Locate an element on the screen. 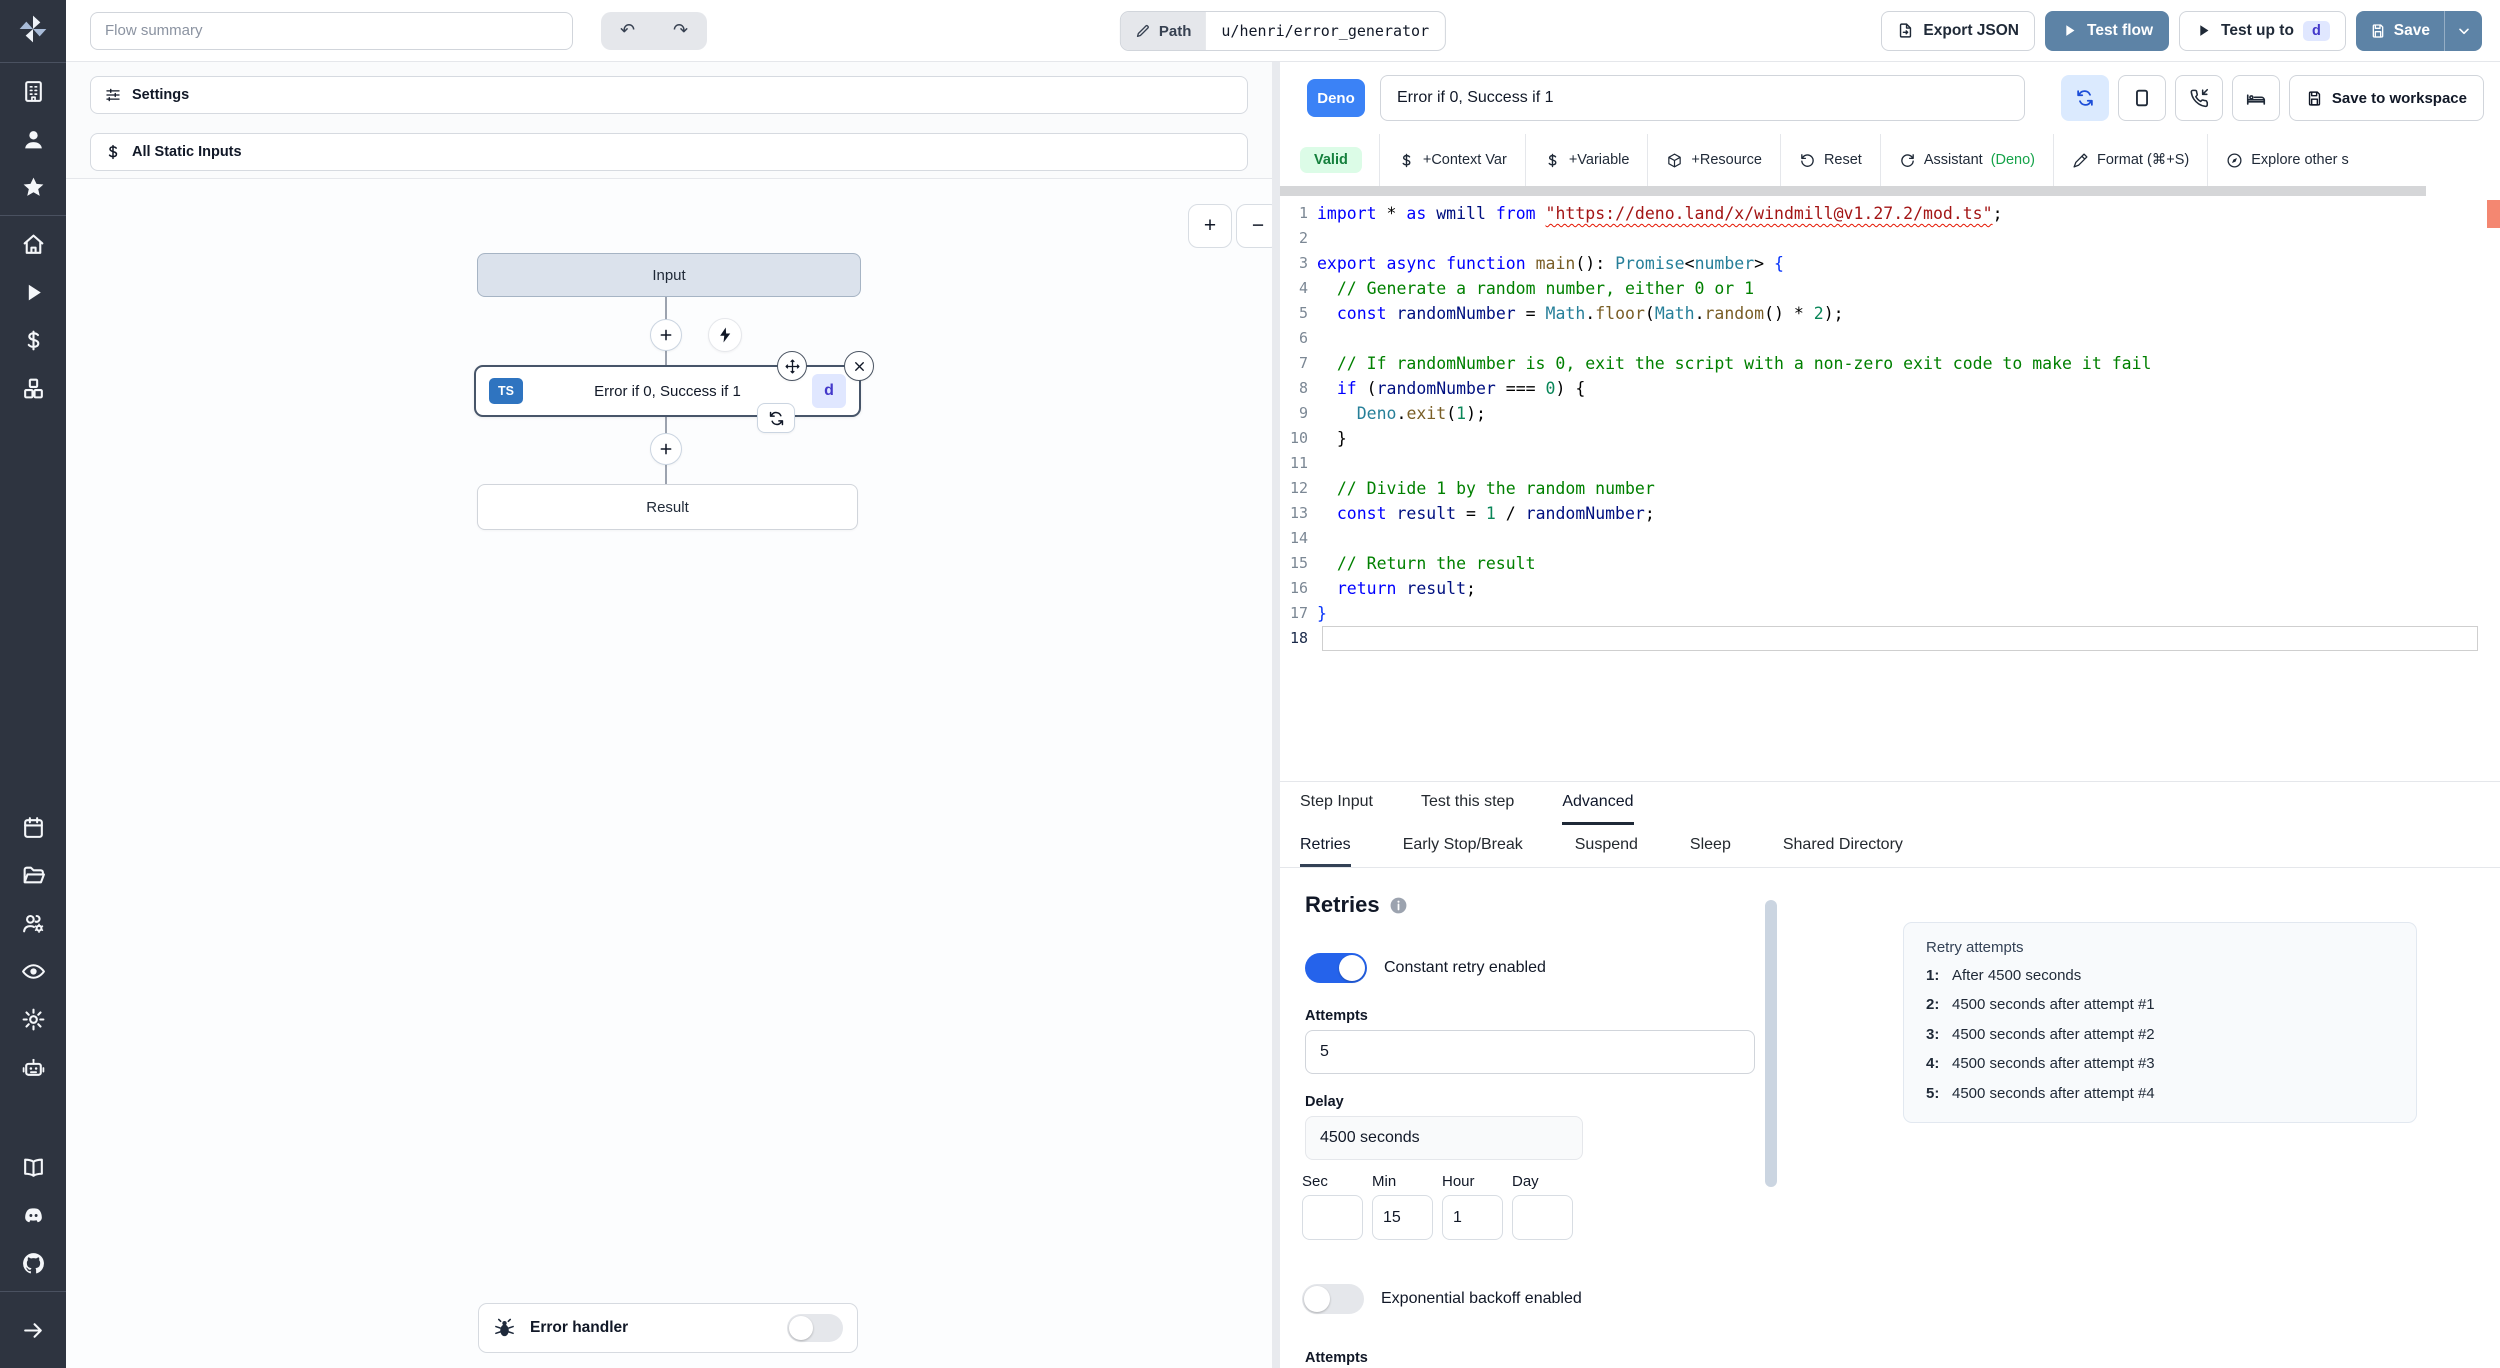 Image resolution: width=2500 pixels, height=1368 pixels. plus-icon is located at coordinates (666, 449).